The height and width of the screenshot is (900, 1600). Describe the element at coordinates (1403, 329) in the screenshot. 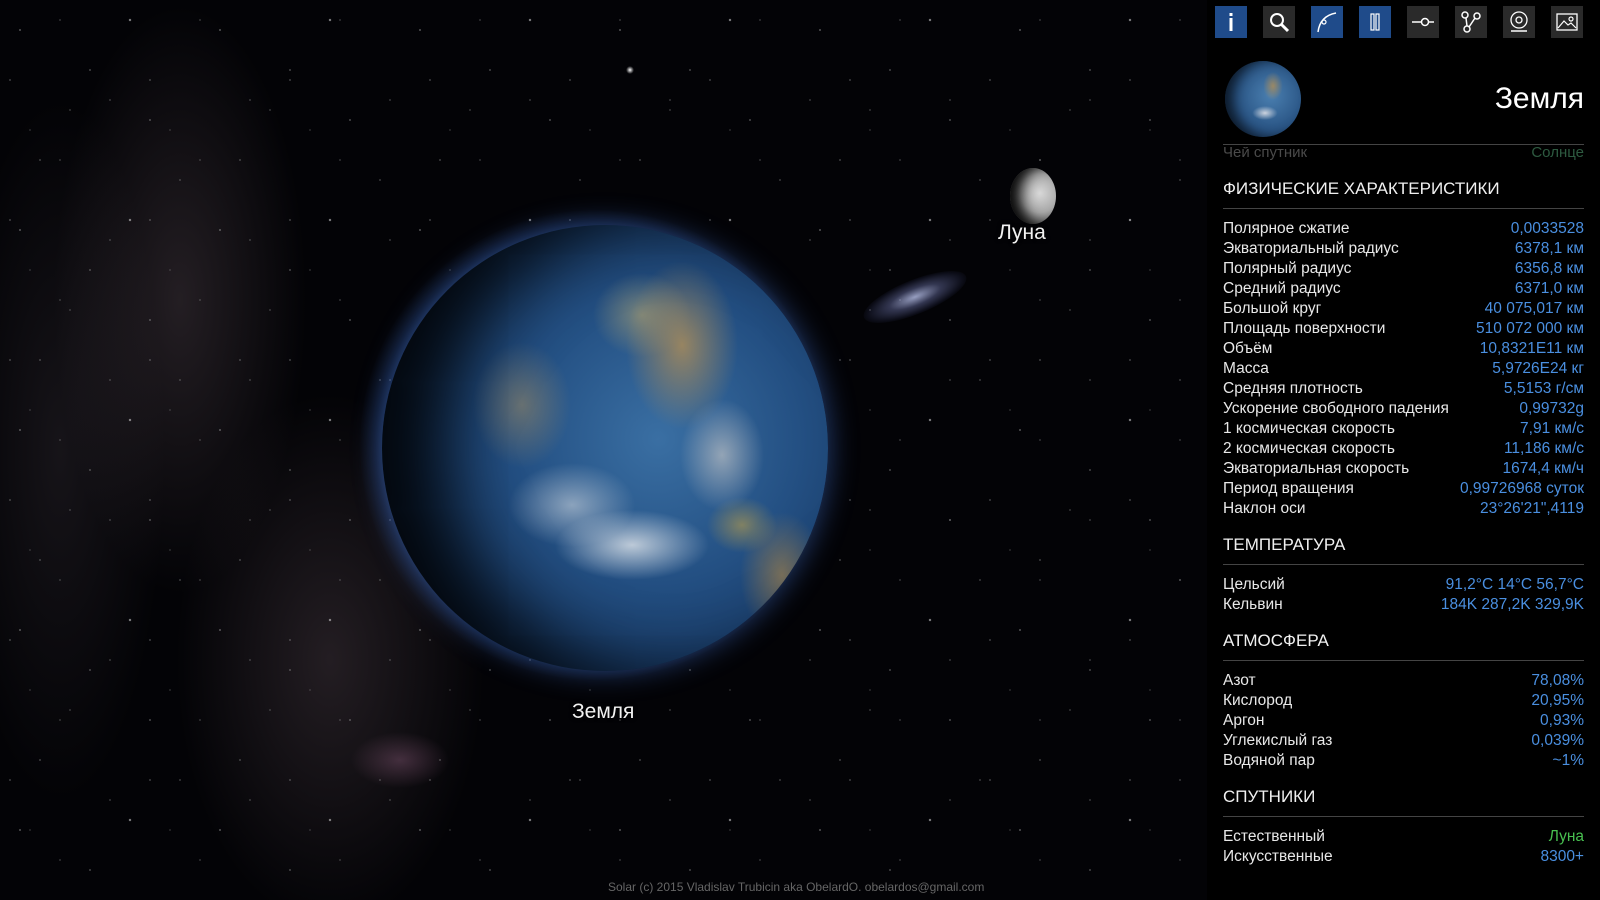

I see `property-row: Площадь поверхности 510 072 000 км` at that location.